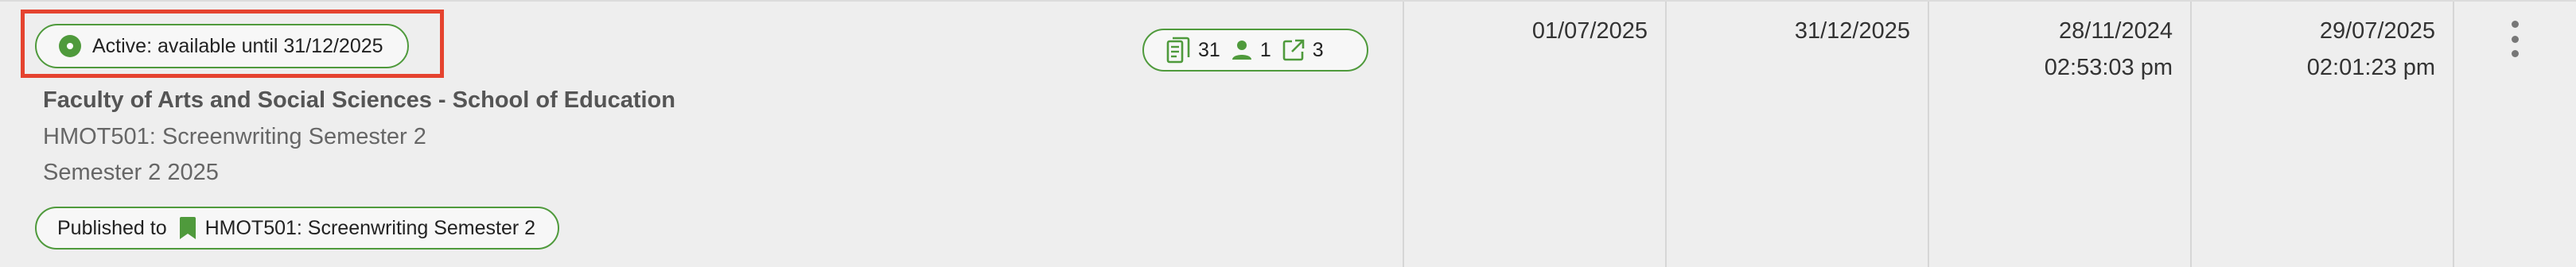 The image size is (2576, 267). I want to click on status-badge: Active: available until 31/12/2025, so click(222, 46).